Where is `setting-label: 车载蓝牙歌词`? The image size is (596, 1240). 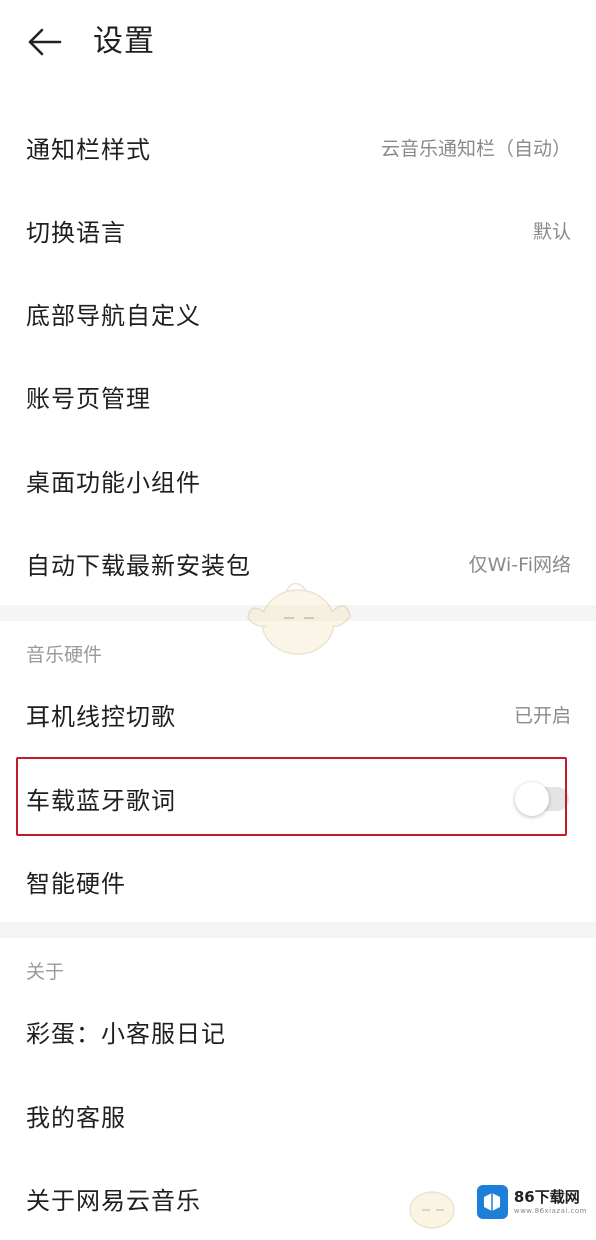
setting-label: 车载蓝牙歌词 is located at coordinates (101, 801).